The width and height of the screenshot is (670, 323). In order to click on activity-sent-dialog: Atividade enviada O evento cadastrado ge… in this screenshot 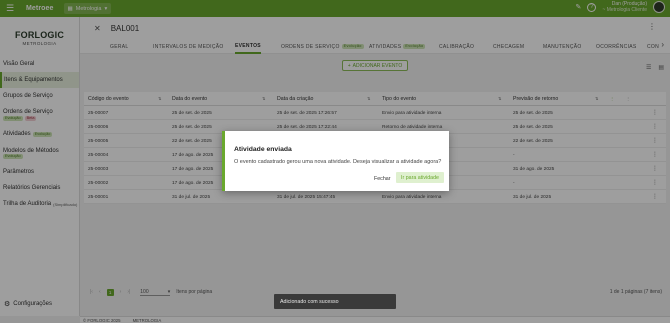, I will do `click(335, 161)`.